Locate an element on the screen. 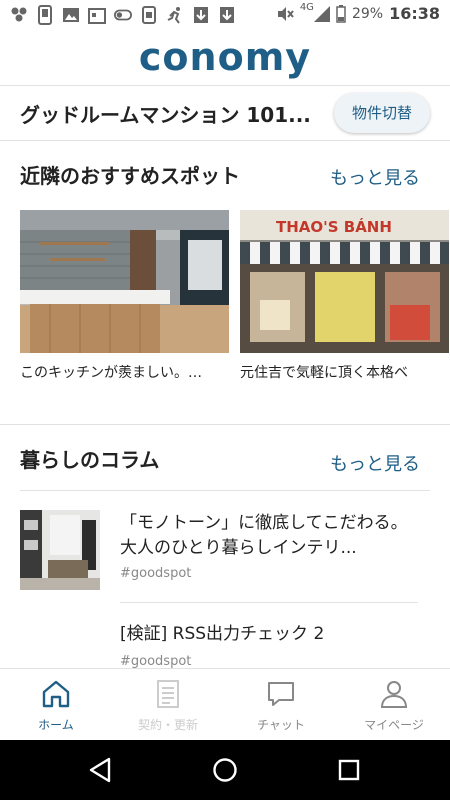  nav-contract: 契約・更新 is located at coordinates (168, 705).